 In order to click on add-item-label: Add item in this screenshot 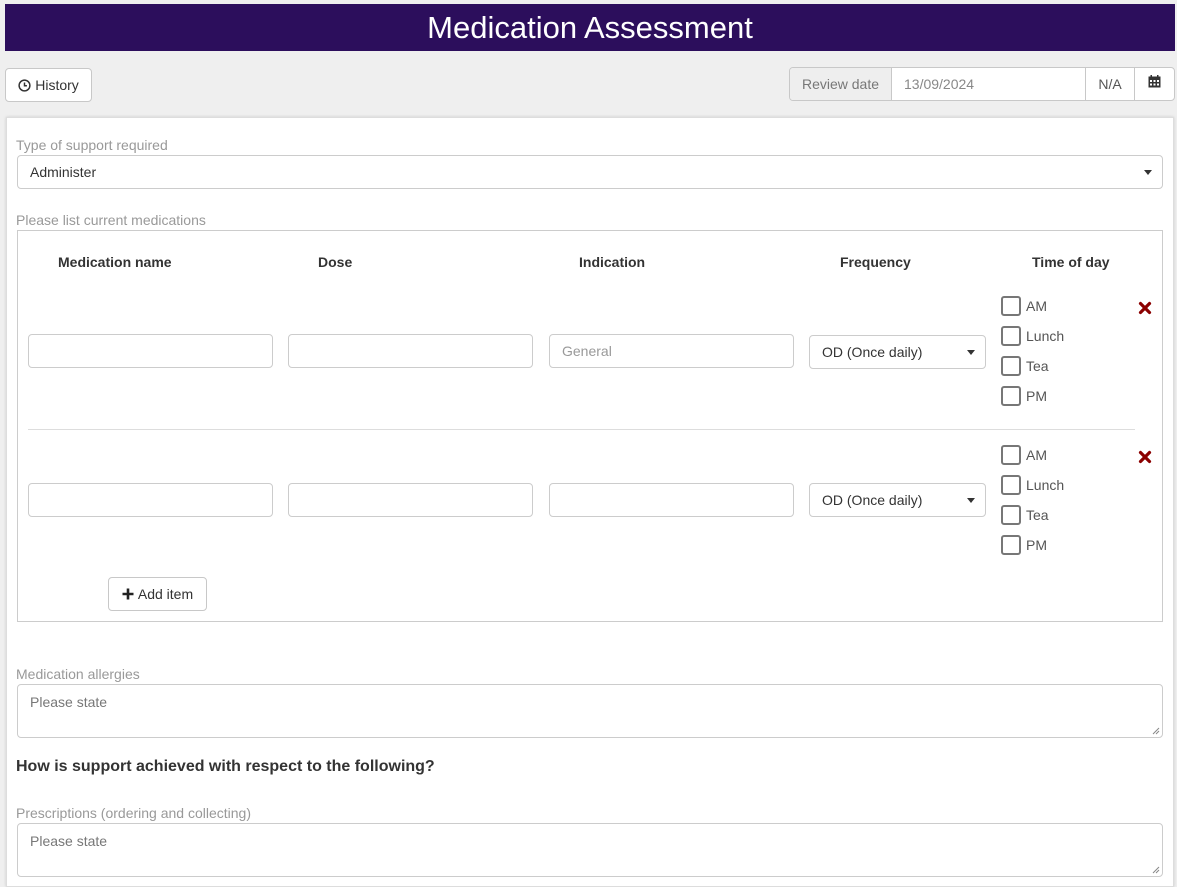, I will do `click(165, 594)`.